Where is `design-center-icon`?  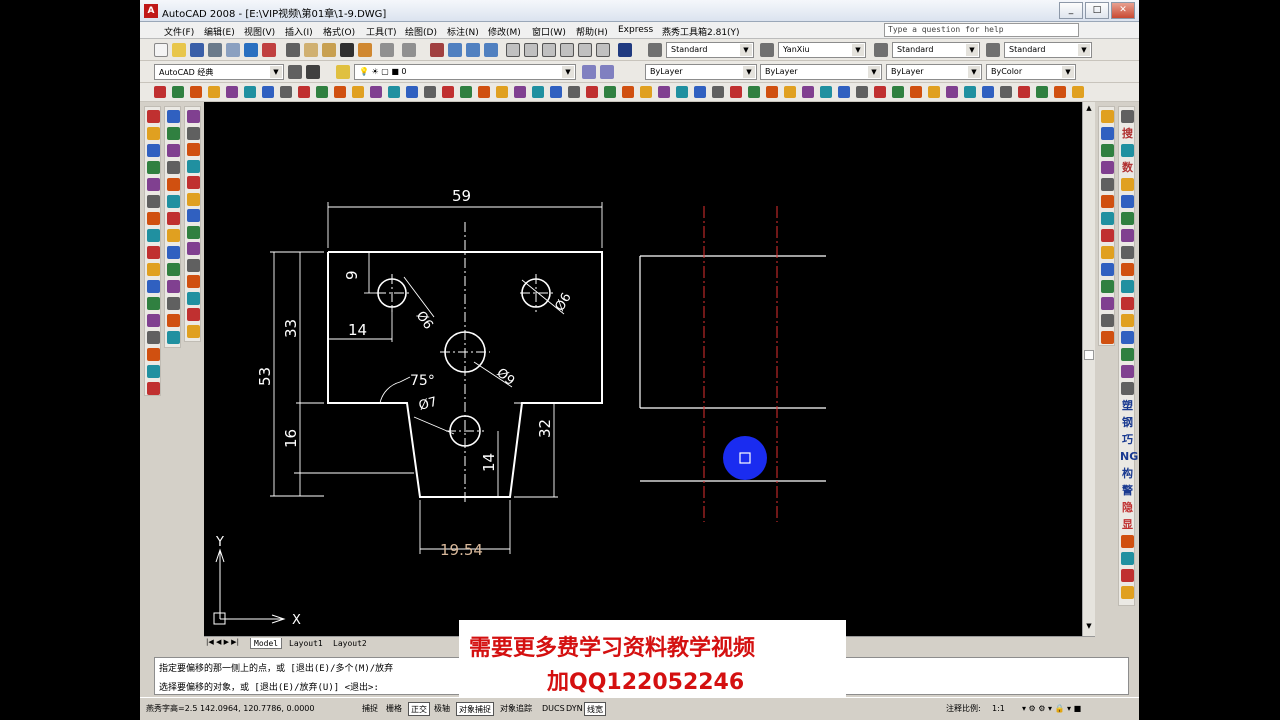
design-center-icon is located at coordinates (531, 50).